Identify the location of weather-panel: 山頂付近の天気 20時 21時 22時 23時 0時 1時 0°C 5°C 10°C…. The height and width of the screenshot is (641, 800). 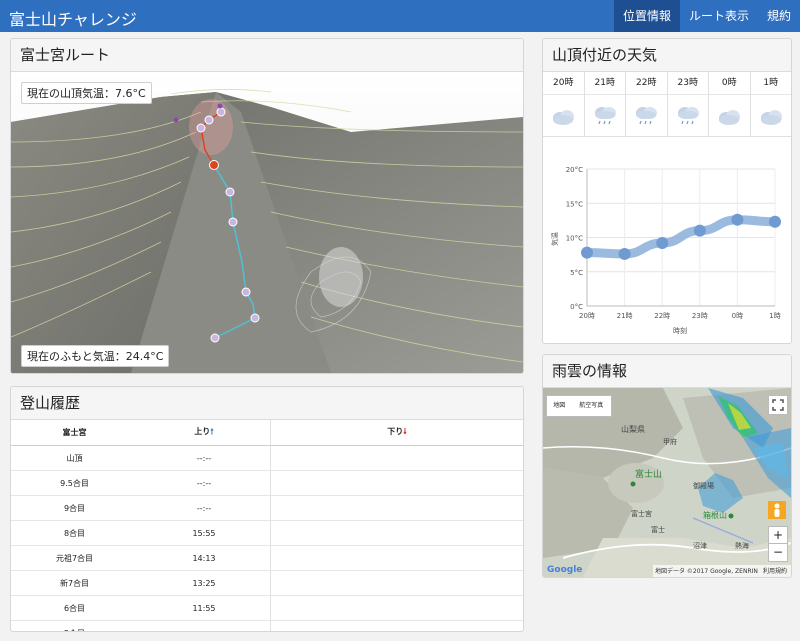
(667, 191).